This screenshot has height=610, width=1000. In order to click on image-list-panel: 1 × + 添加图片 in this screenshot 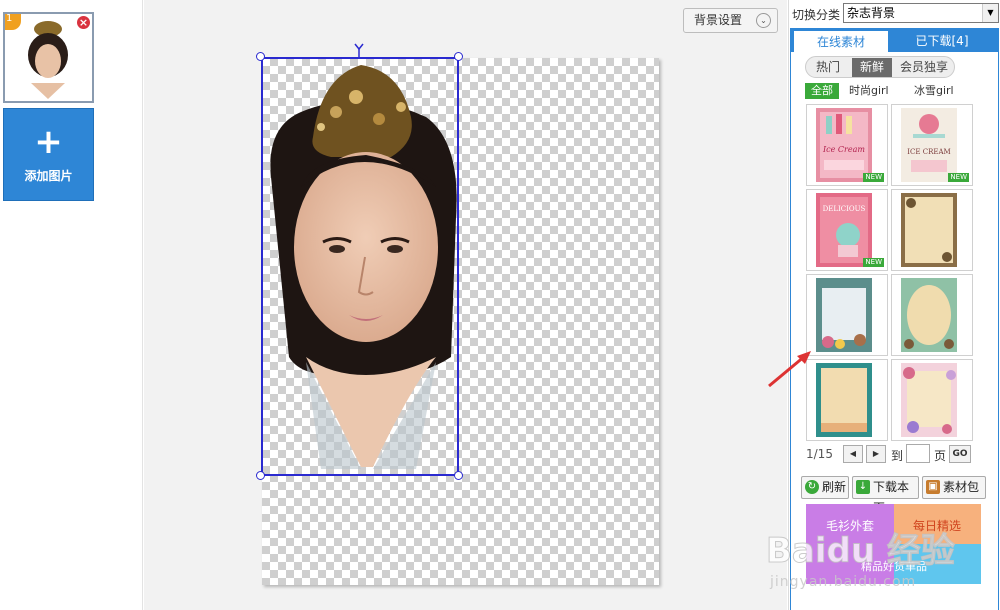, I will do `click(71, 305)`.